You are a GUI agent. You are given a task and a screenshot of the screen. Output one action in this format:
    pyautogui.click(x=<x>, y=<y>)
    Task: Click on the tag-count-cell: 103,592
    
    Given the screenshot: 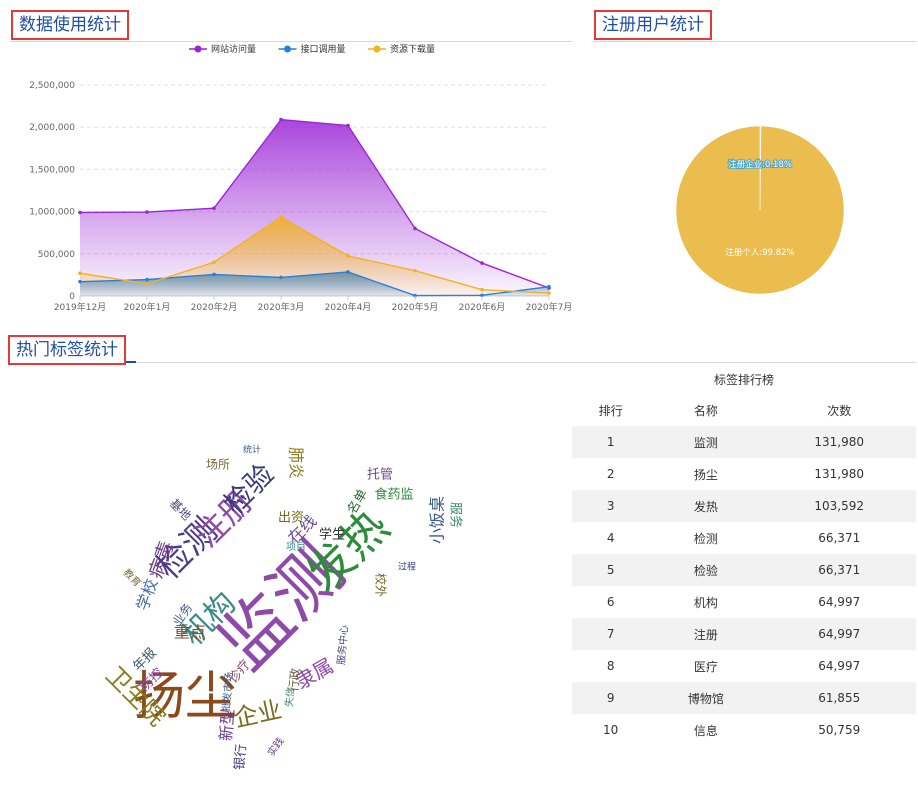 What is the action you would take?
    pyautogui.click(x=839, y=506)
    